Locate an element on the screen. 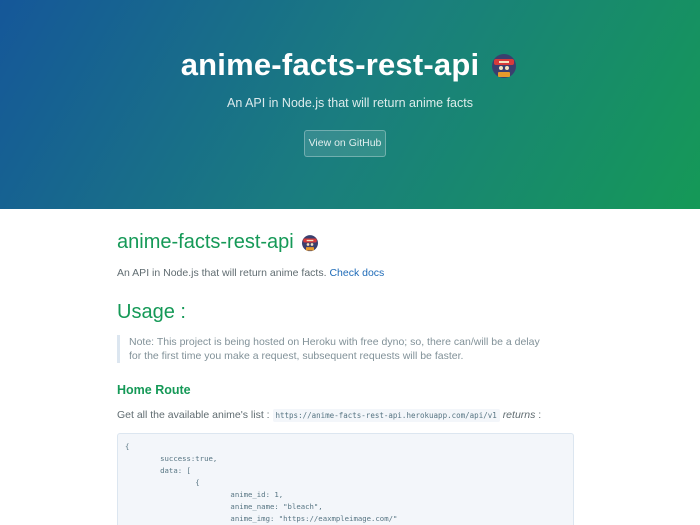  check-docs-link: Check docs is located at coordinates (356, 273).